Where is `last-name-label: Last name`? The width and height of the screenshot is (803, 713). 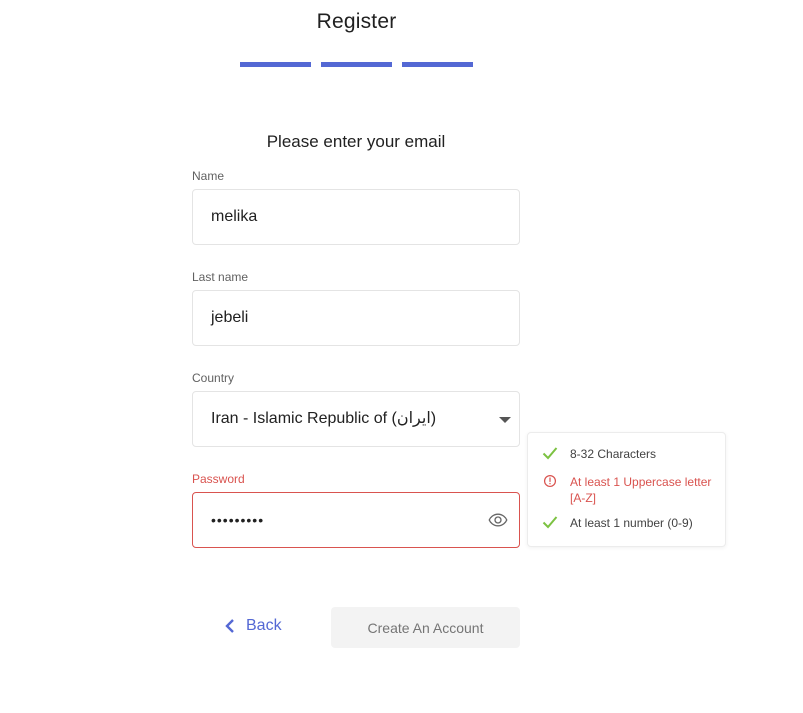
last-name-label: Last name is located at coordinates (220, 277).